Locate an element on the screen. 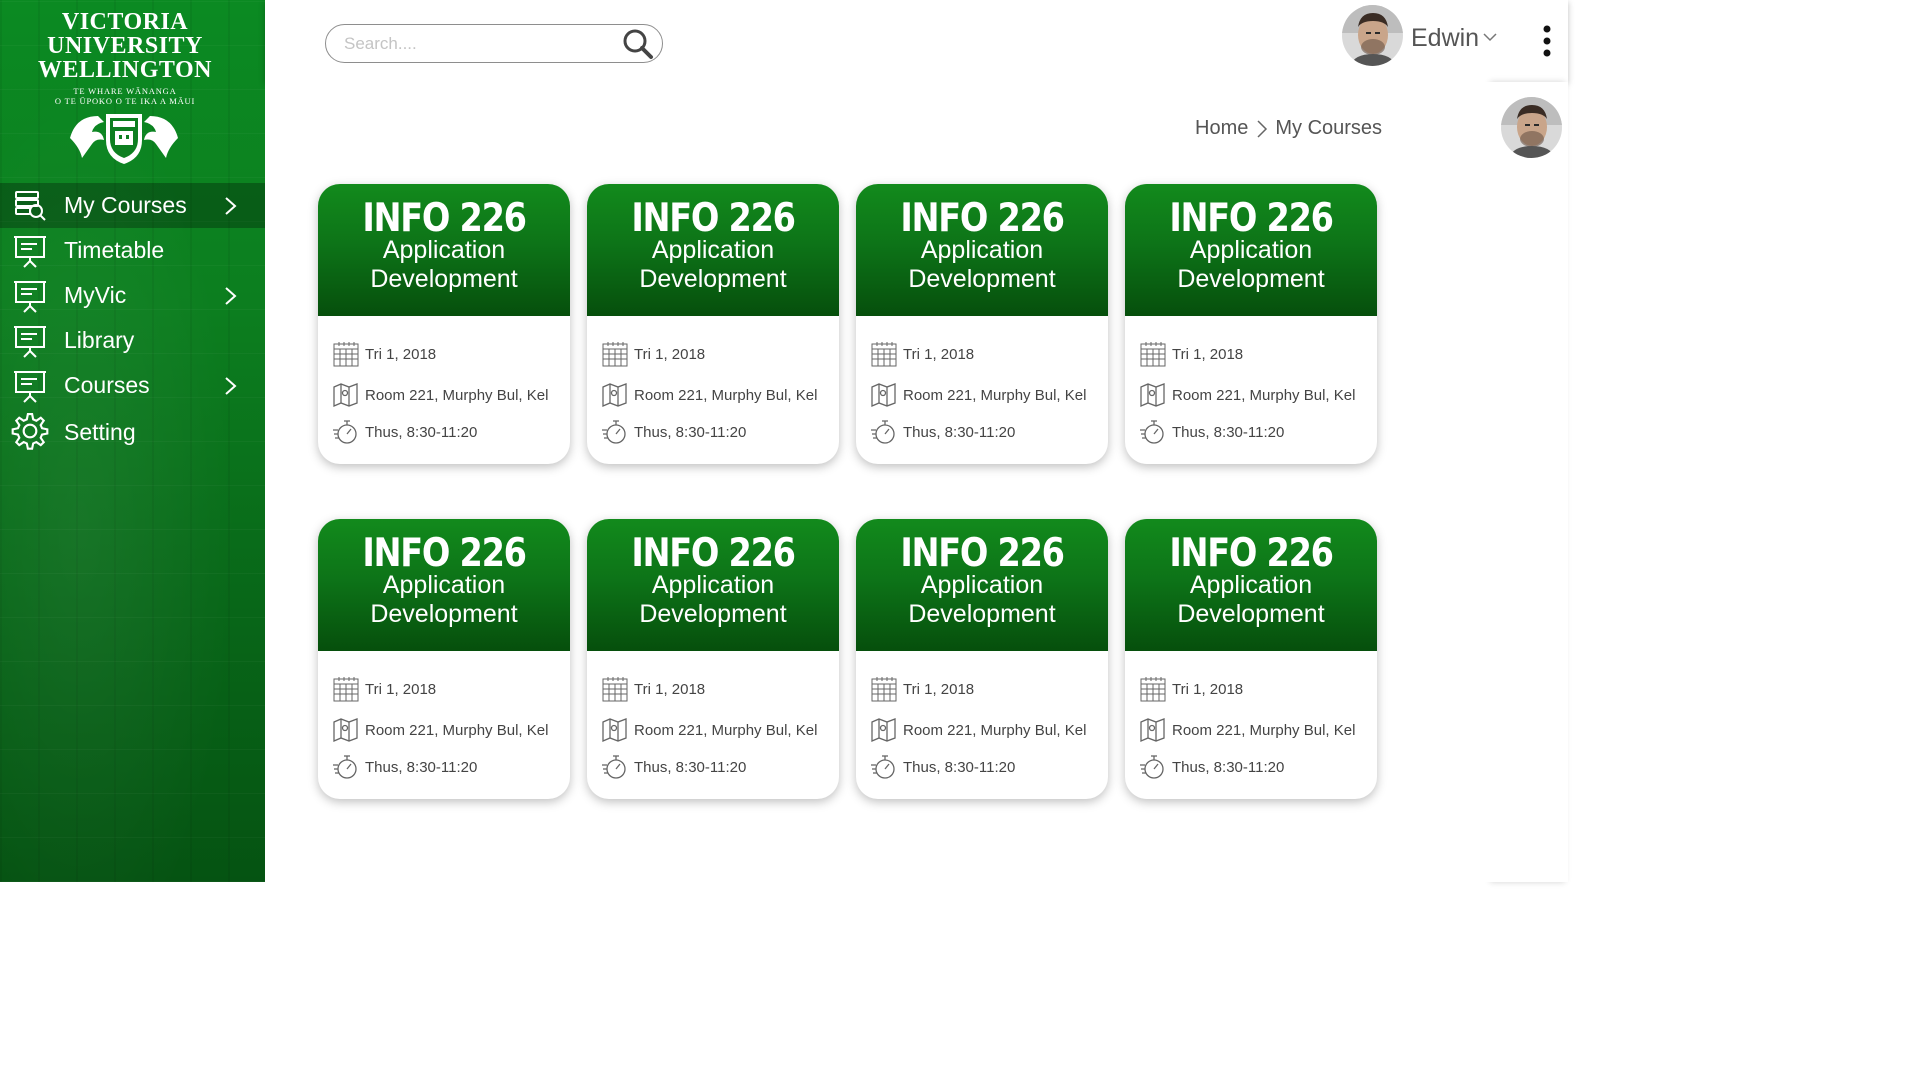 This screenshot has width=1920, height=1080. logo-tagline-1: TE WHARE WĀNANGA is located at coordinates (125, 91).